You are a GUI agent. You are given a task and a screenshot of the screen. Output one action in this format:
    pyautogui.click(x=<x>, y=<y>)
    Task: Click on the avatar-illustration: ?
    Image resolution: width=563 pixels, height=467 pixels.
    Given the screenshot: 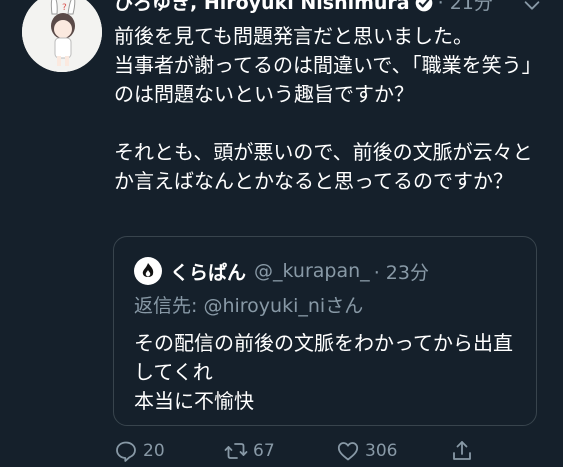 What is the action you would take?
    pyautogui.click(x=62, y=36)
    